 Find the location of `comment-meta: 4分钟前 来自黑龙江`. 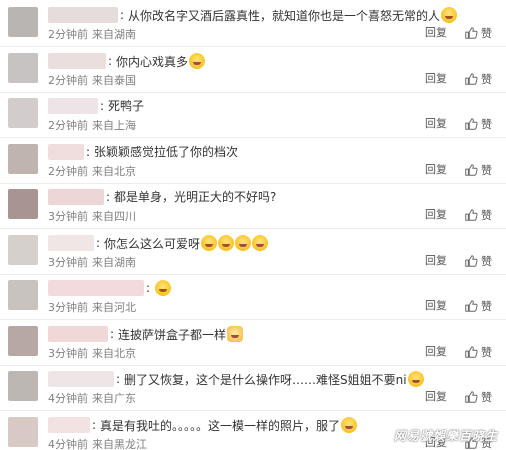

comment-meta: 4分钟前 来自黑龙江 is located at coordinates (97, 444).